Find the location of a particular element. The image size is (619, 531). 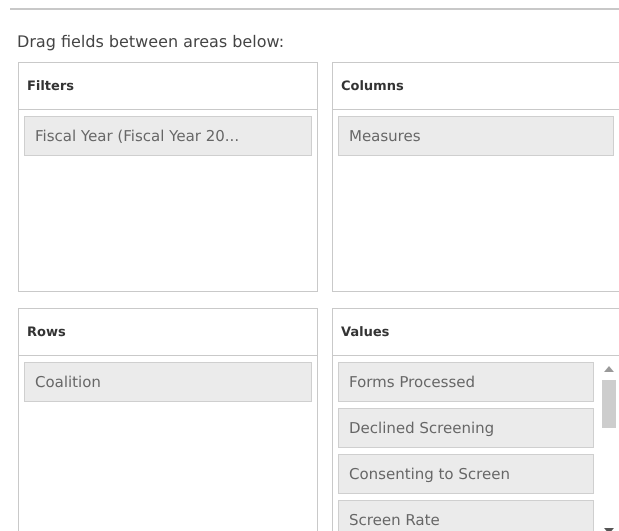

field-item: Measures is located at coordinates (476, 136).